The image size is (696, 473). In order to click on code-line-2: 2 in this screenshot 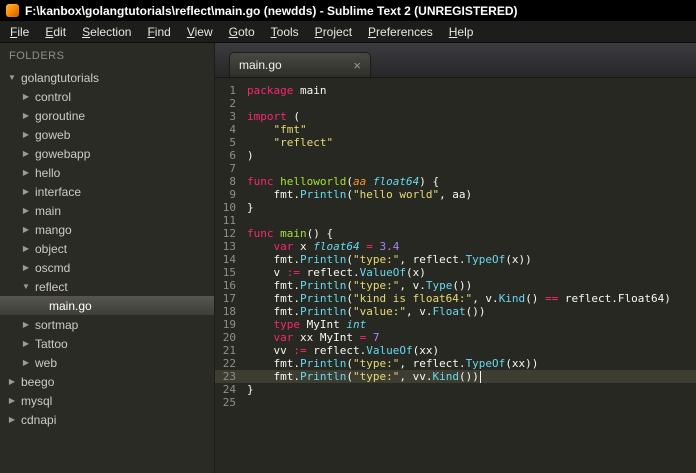, I will do `click(455, 103)`.